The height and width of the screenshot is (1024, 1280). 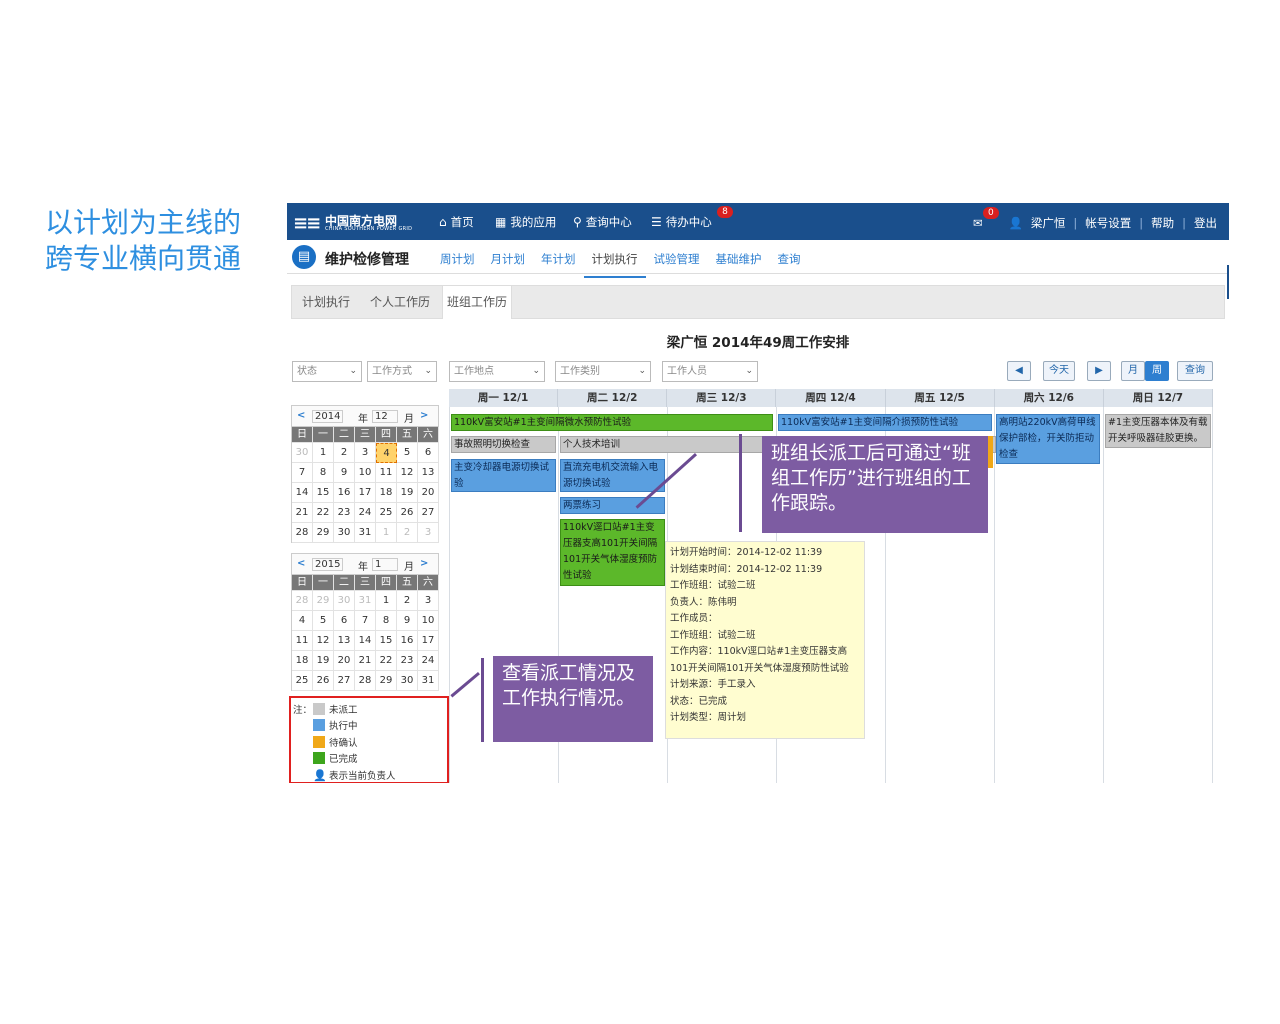 What do you see at coordinates (323, 641) in the screenshot?
I see `calendar-day: 12` at bounding box center [323, 641].